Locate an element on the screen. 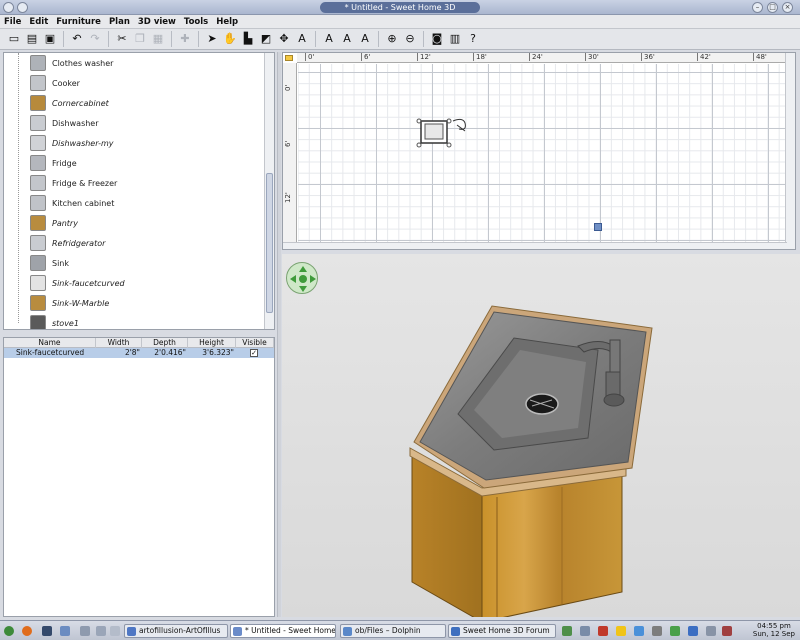  list-item: Cooker is located at coordinates (134, 83).